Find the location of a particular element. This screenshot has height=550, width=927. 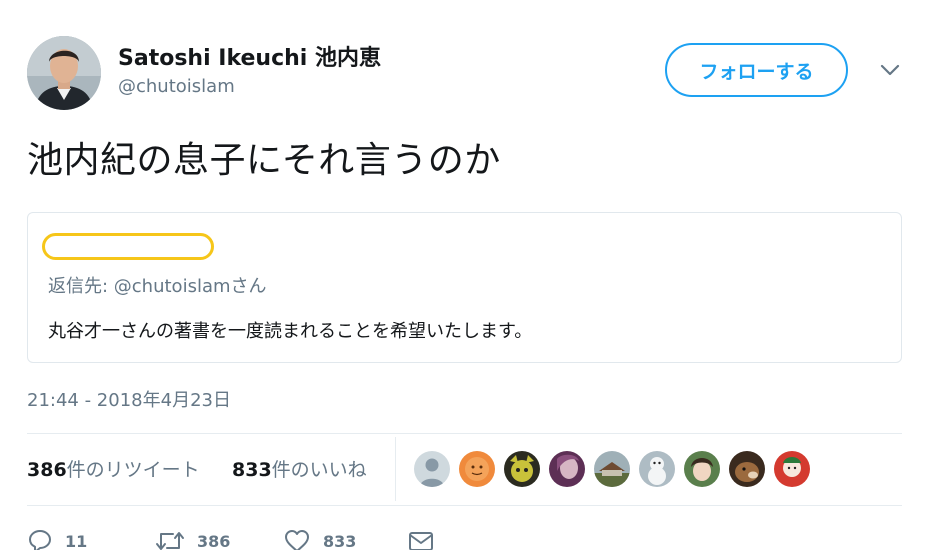

dog-avatar-icon is located at coordinates (747, 469).